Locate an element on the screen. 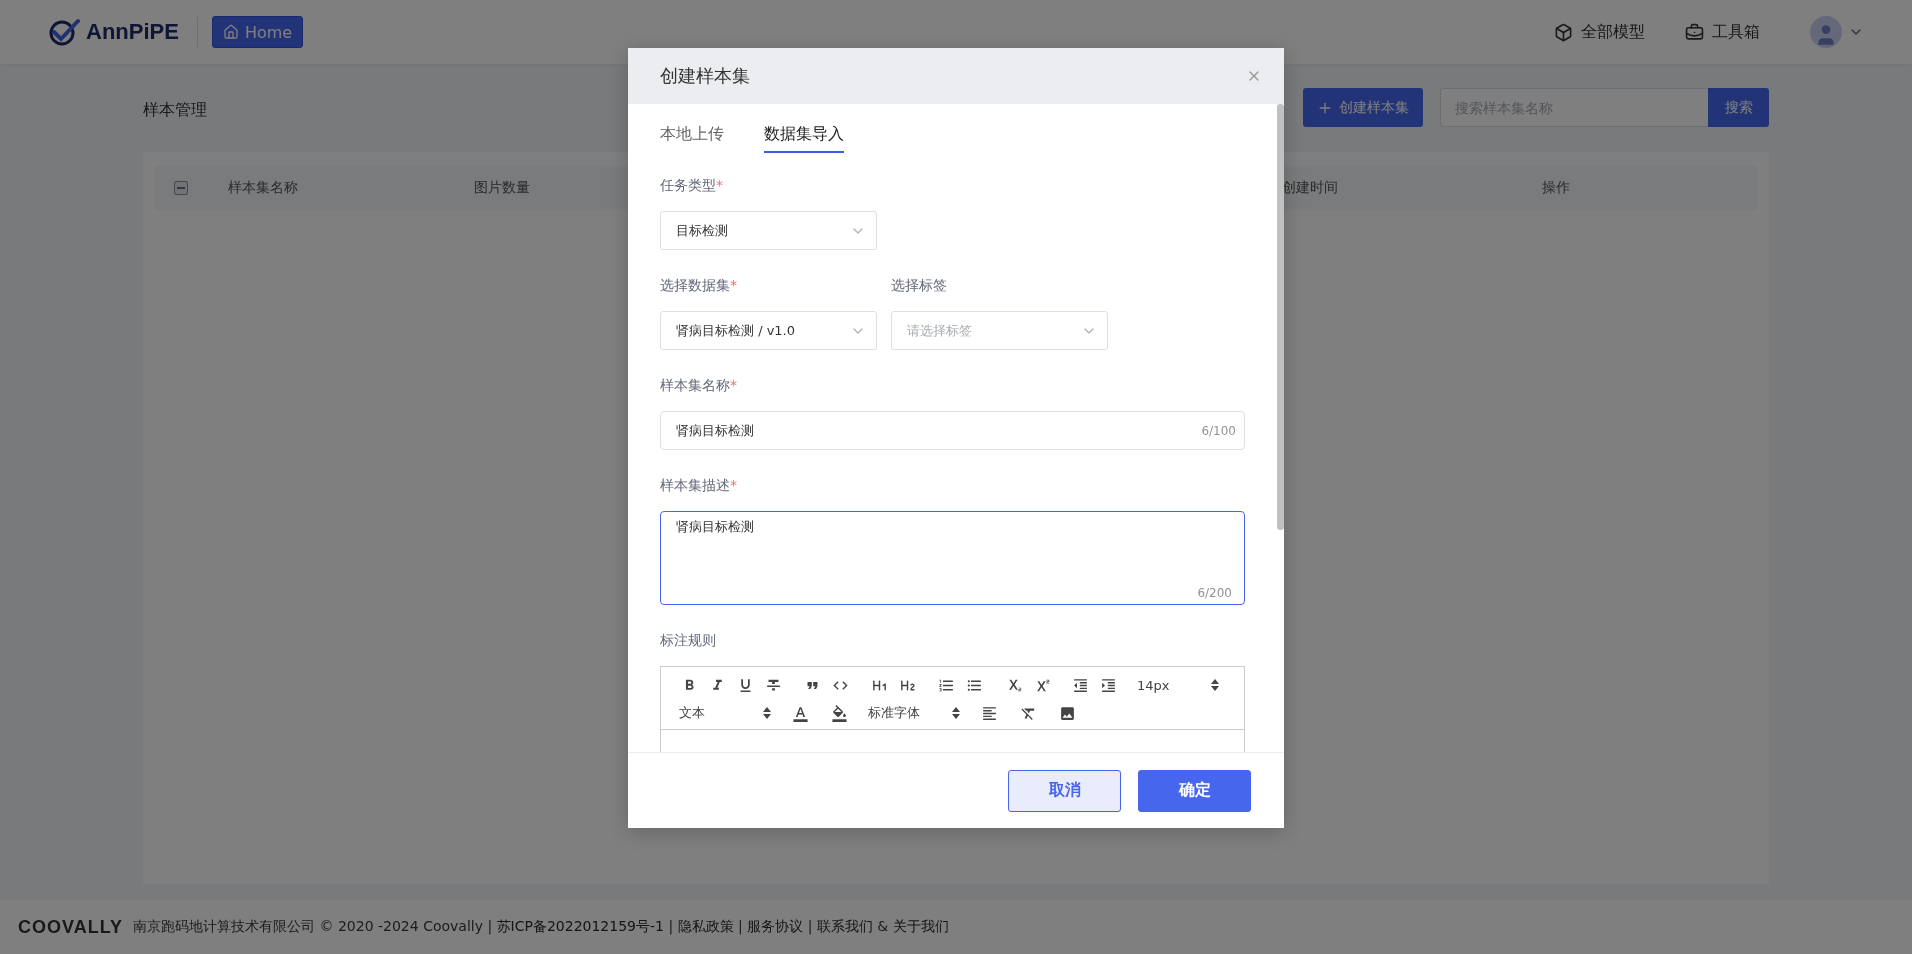  field-label: 样本集描述* is located at coordinates (699, 485).